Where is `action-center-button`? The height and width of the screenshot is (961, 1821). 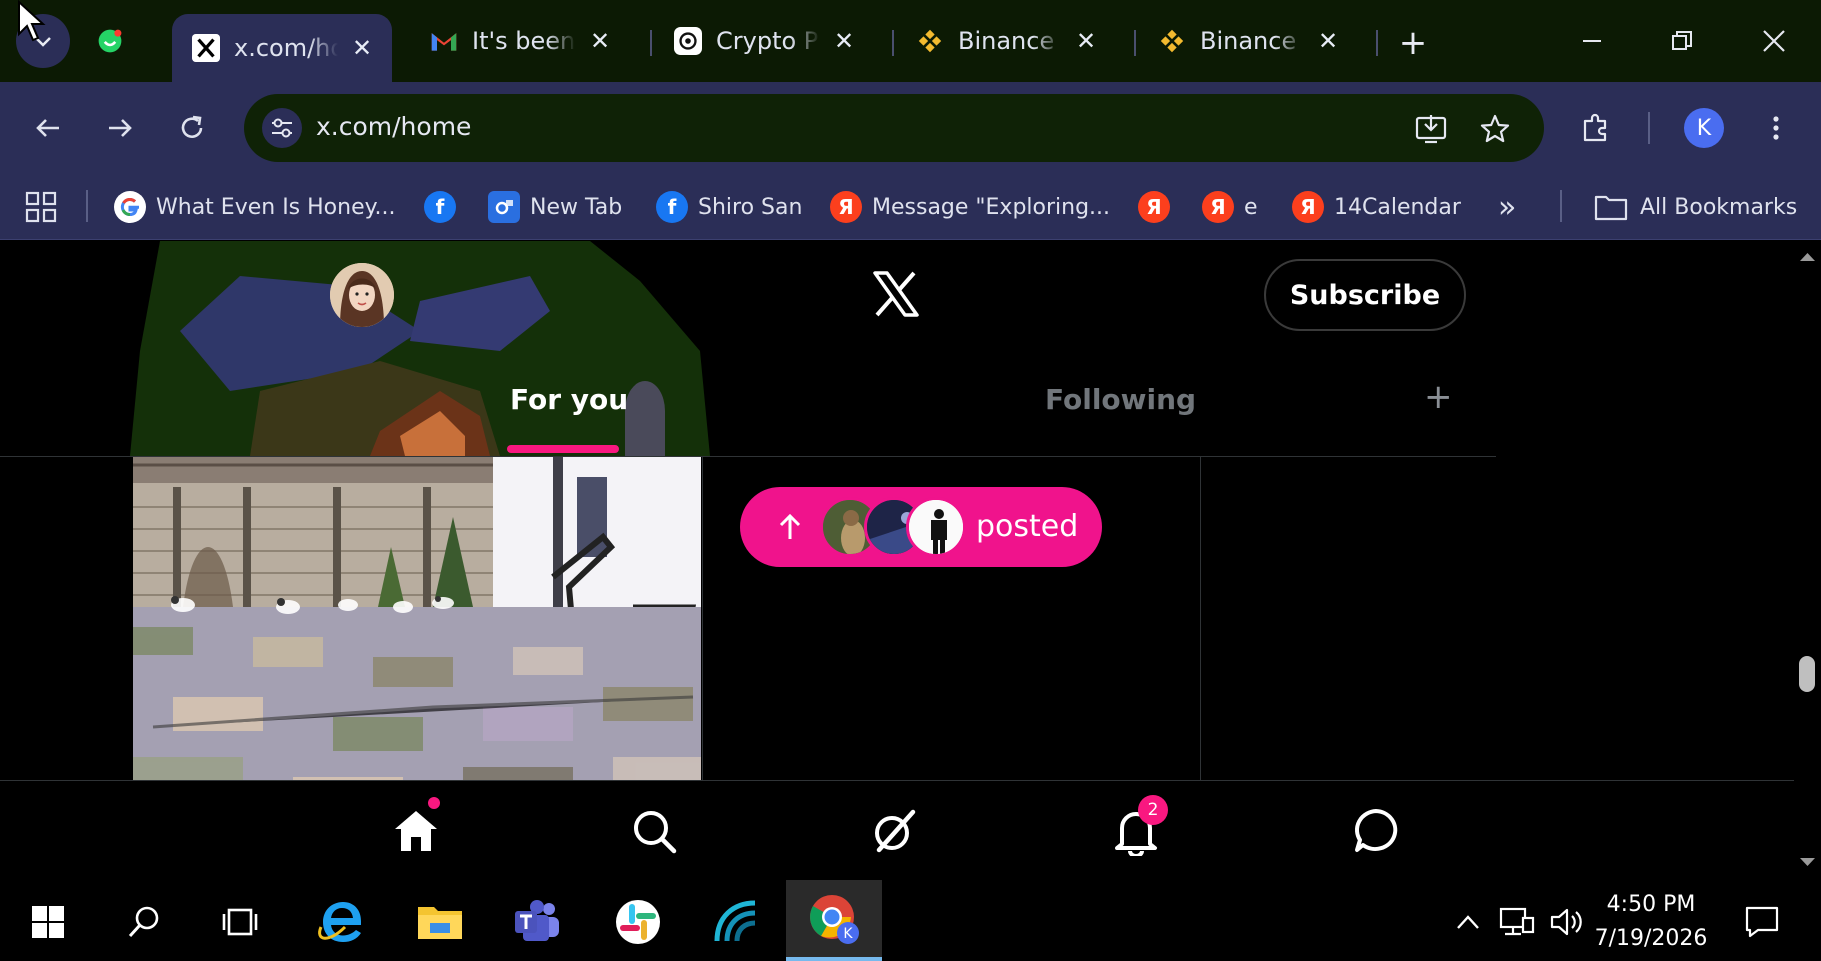 action-center-button is located at coordinates (1762, 922).